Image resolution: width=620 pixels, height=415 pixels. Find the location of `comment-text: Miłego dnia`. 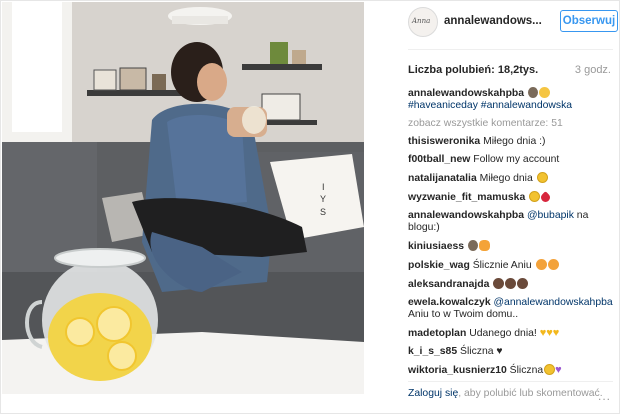

comment-text: Miłego dnia is located at coordinates (506, 178).